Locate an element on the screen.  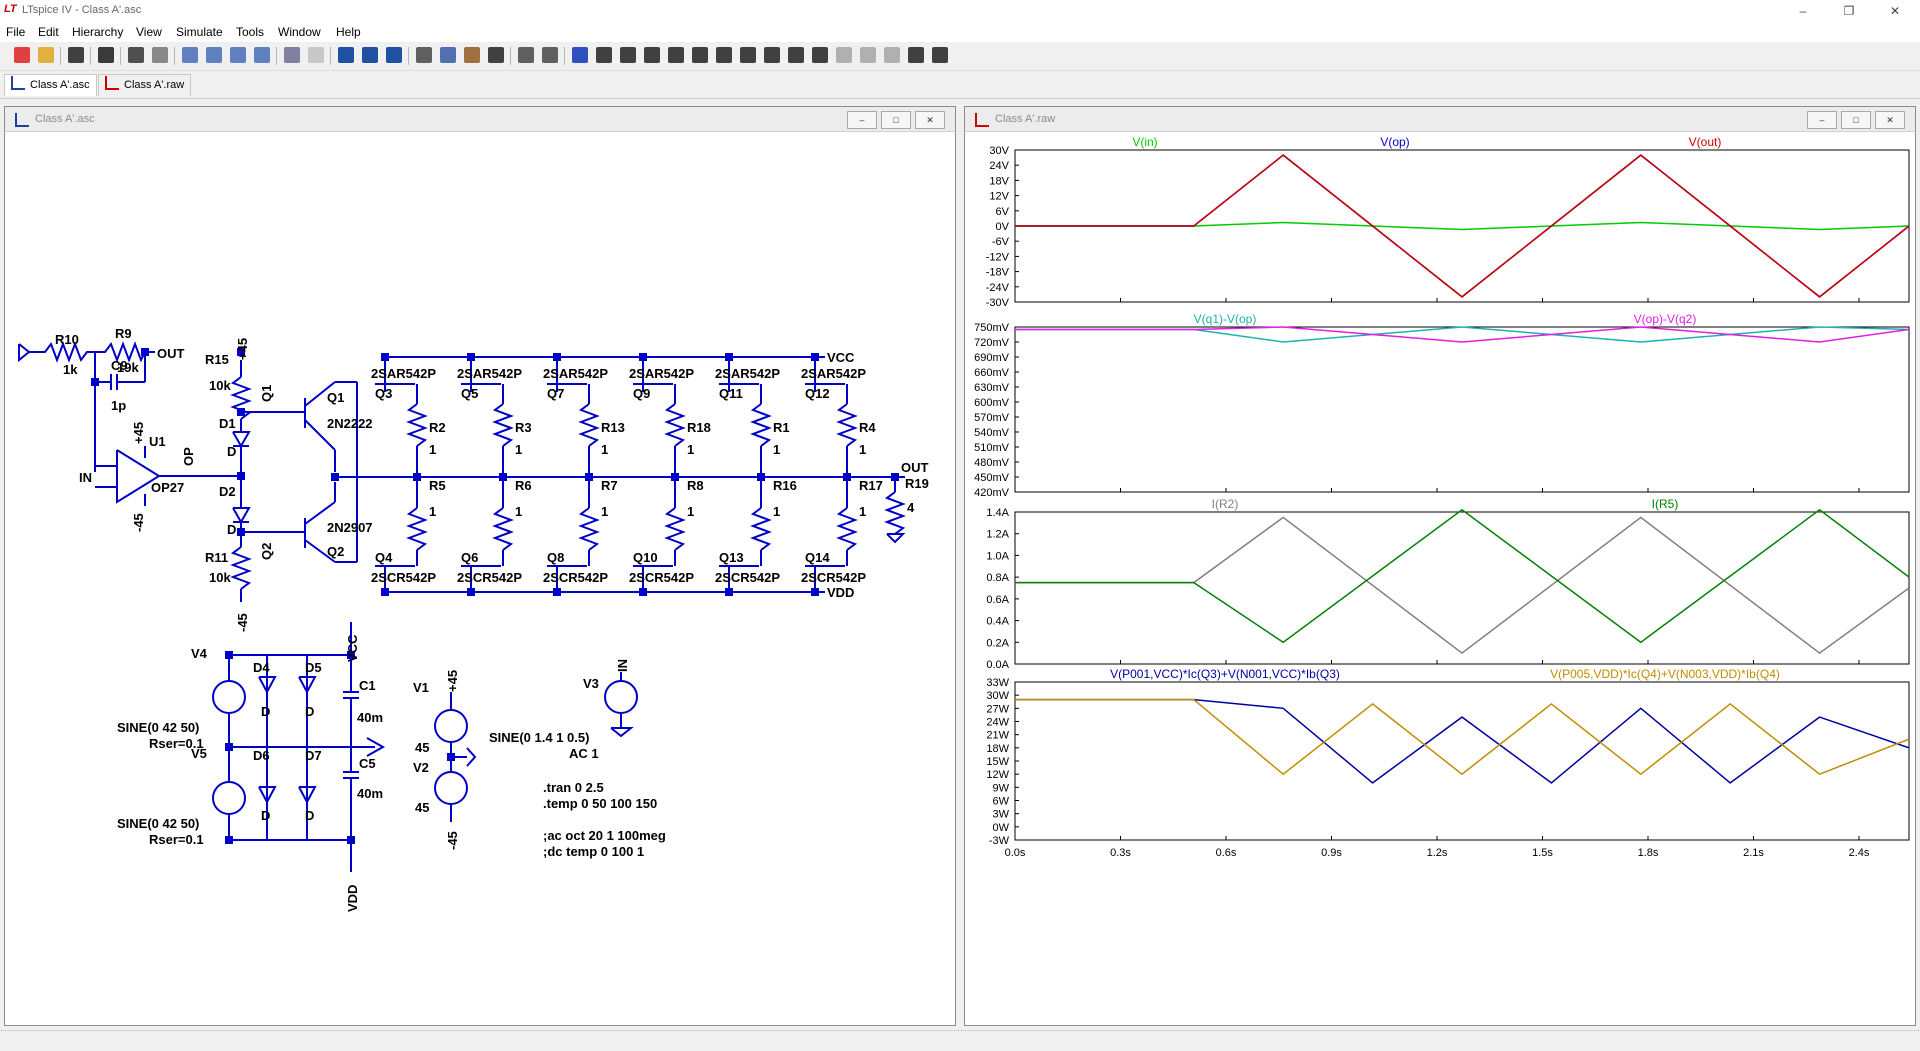
tile-vertical-icon is located at coordinates (394, 55).